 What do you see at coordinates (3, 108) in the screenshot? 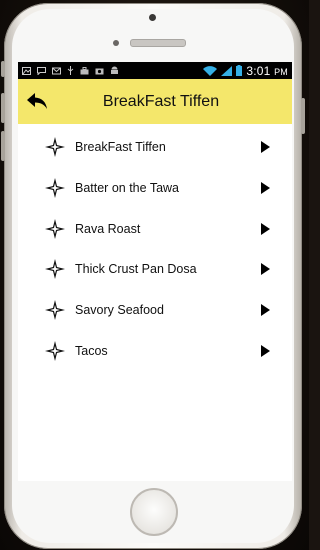
I see `volume-up-button` at bounding box center [3, 108].